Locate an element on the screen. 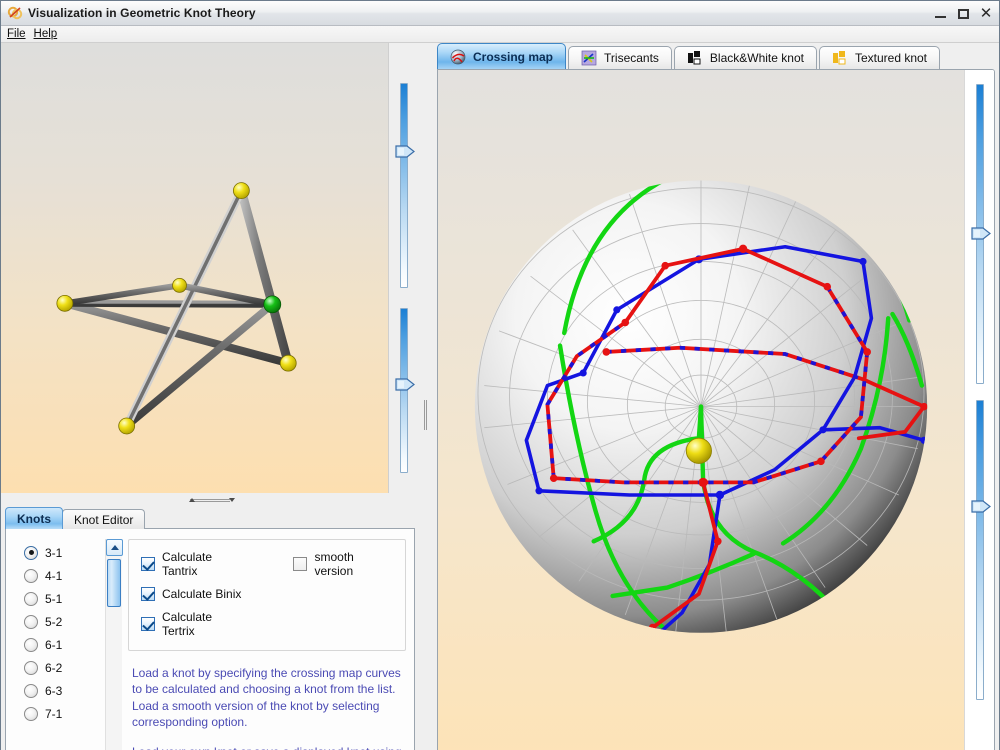 The width and height of the screenshot is (1000, 750). knot-list-container: 3-1 4-1 5-1 5-2 6-1 6-2 6-3 7-1 is located at coordinates (68, 644).